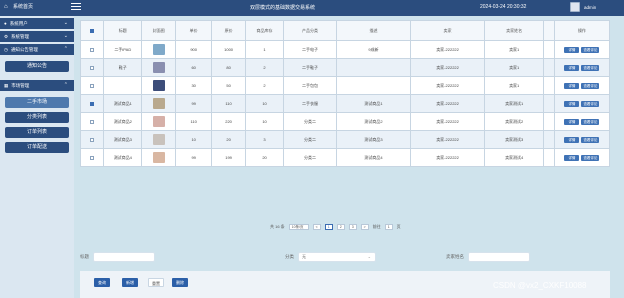 This screenshot has height=298, width=624. Describe the element at coordinates (549, 30) in the screenshot. I see `column-header` at that location.